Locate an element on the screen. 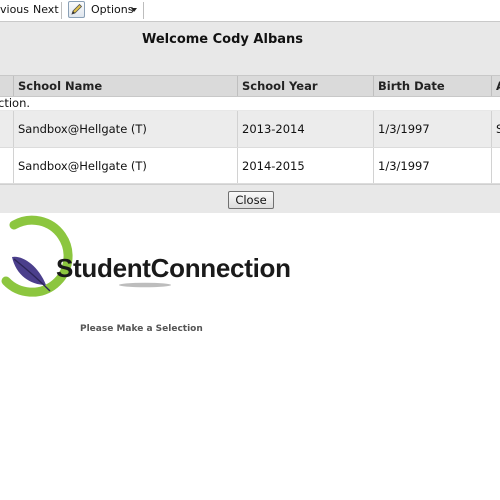 This screenshot has width=500, height=500. pencil-icon-graphic is located at coordinates (77, 9).